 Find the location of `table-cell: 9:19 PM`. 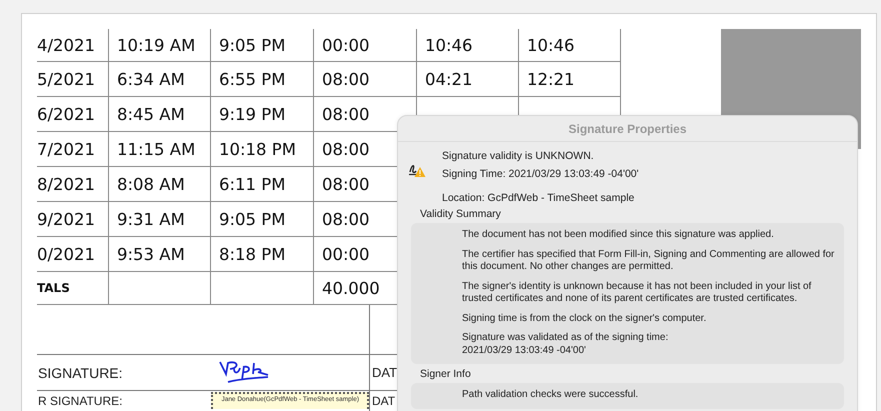

table-cell: 9:19 PM is located at coordinates (262, 114).